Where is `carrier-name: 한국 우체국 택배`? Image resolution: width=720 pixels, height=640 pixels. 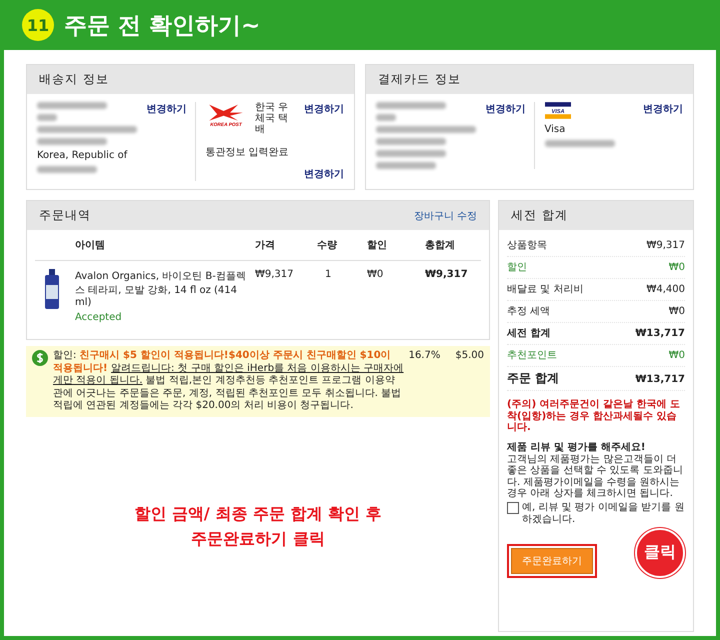
carrier-name: 한국 우체국 택배 is located at coordinates (271, 118).